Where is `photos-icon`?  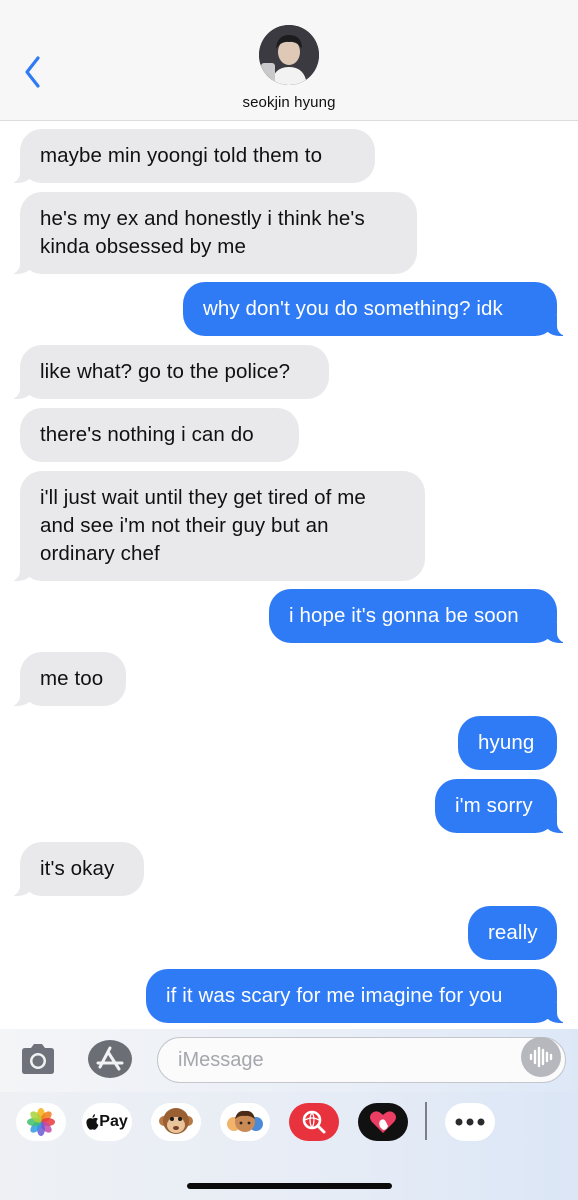
photos-icon is located at coordinates (41, 1122).